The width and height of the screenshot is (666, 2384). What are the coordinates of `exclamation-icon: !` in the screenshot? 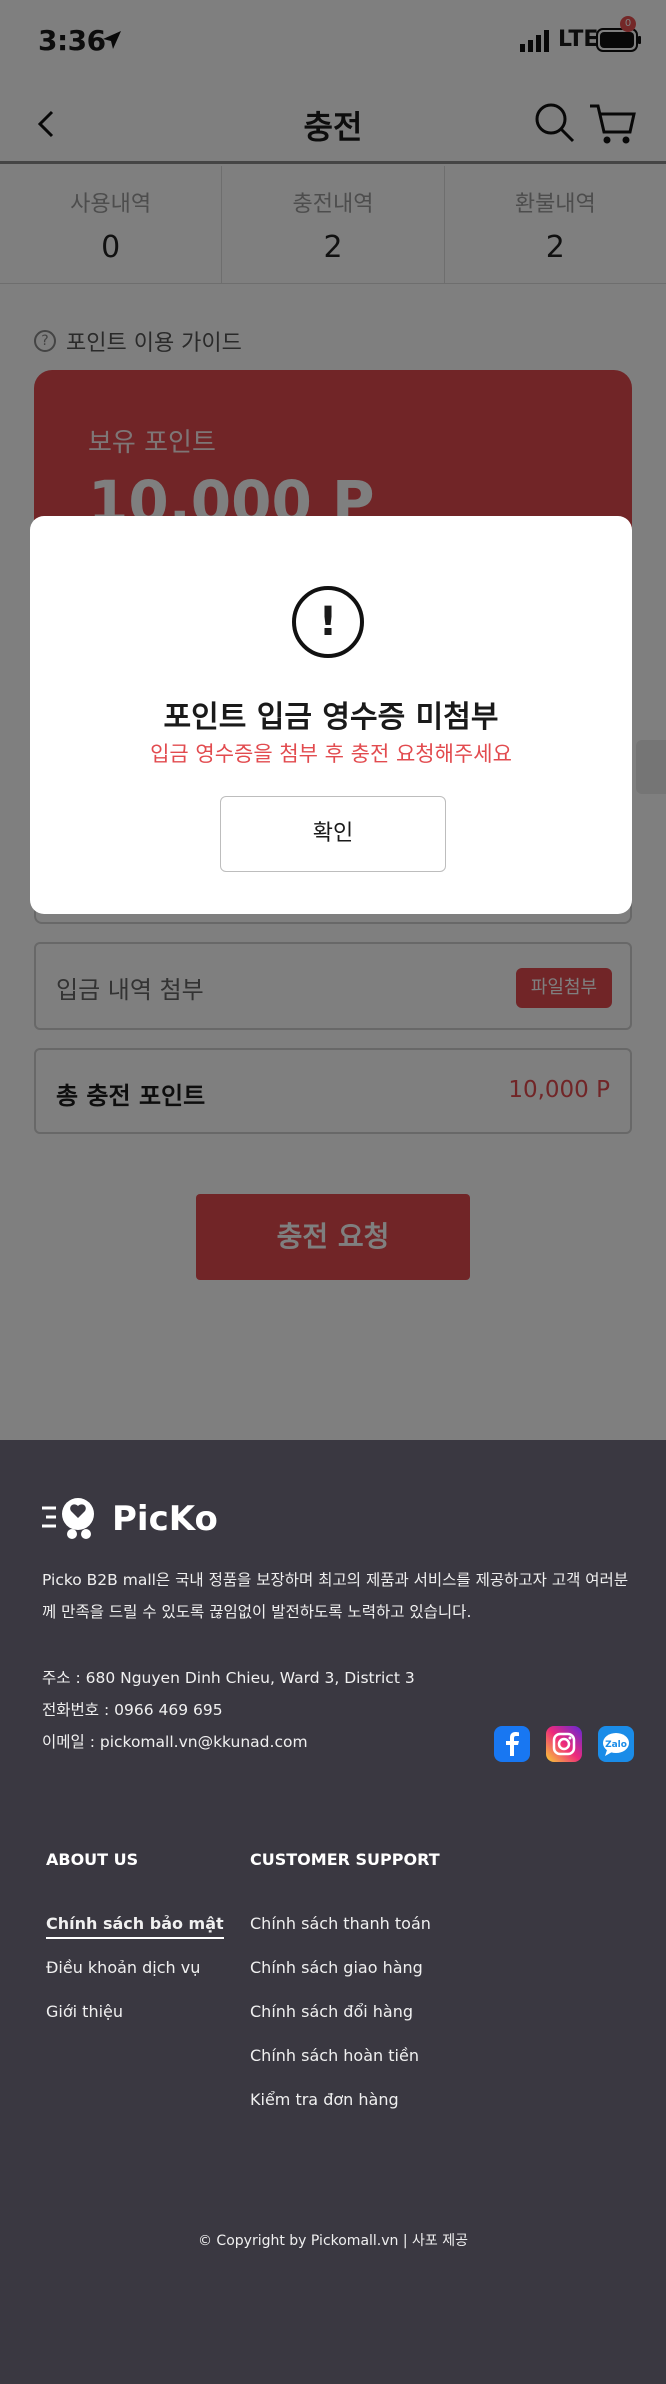 It's located at (328, 622).